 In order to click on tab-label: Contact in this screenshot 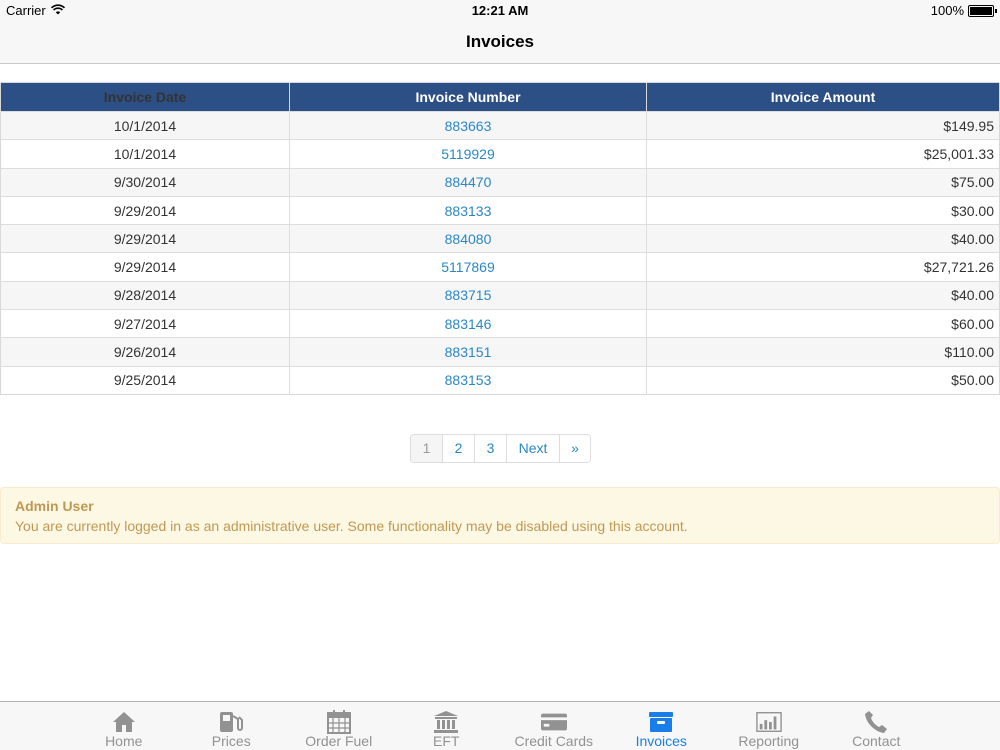, I will do `click(876, 741)`.